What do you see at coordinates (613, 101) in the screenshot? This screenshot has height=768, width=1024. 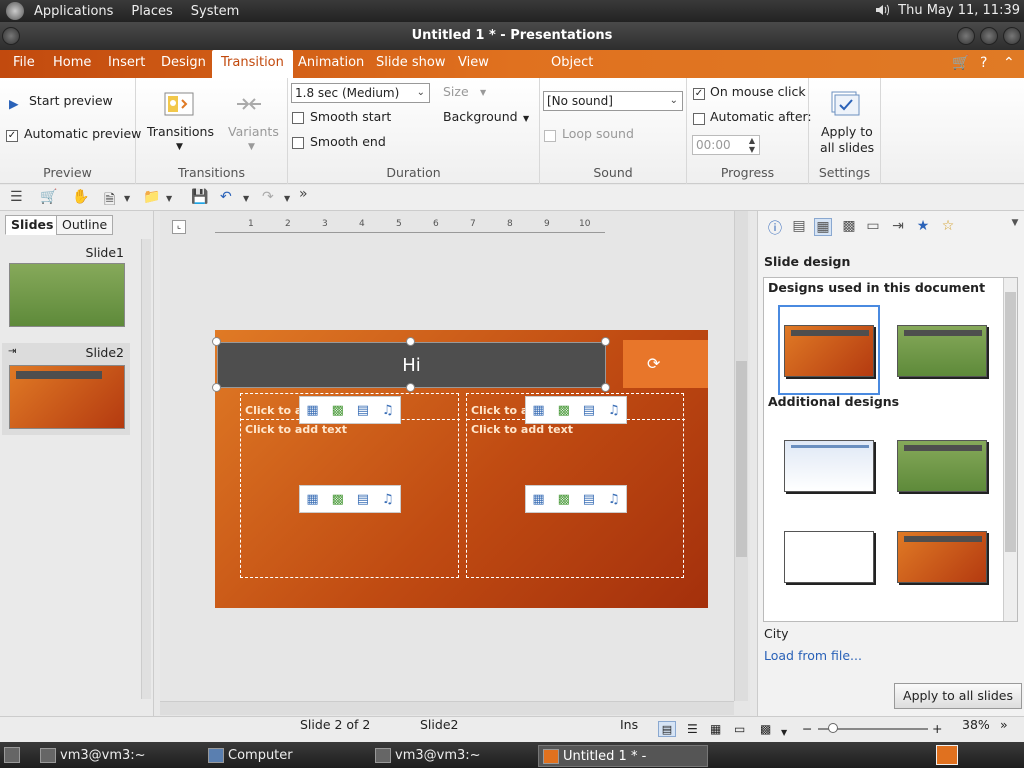 I see `sound-select: [No sound] ⌄` at bounding box center [613, 101].